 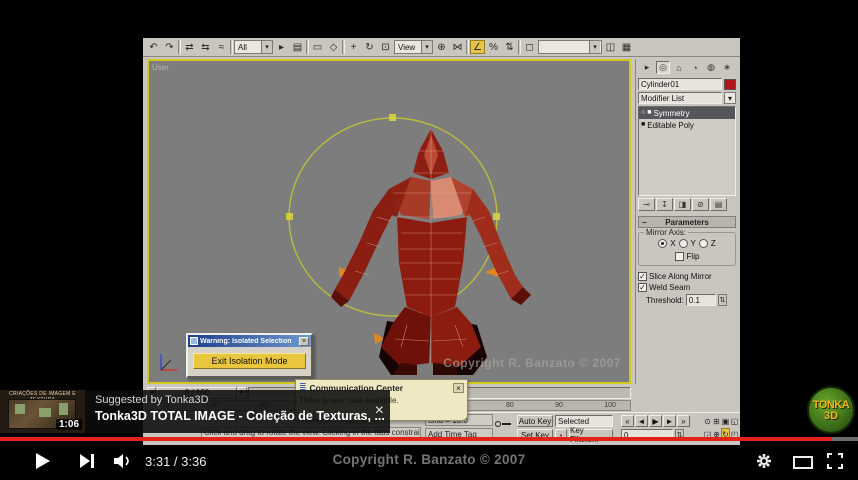 What do you see at coordinates (716, 421) in the screenshot?
I see `zoom-all-icon: ⊞` at bounding box center [716, 421].